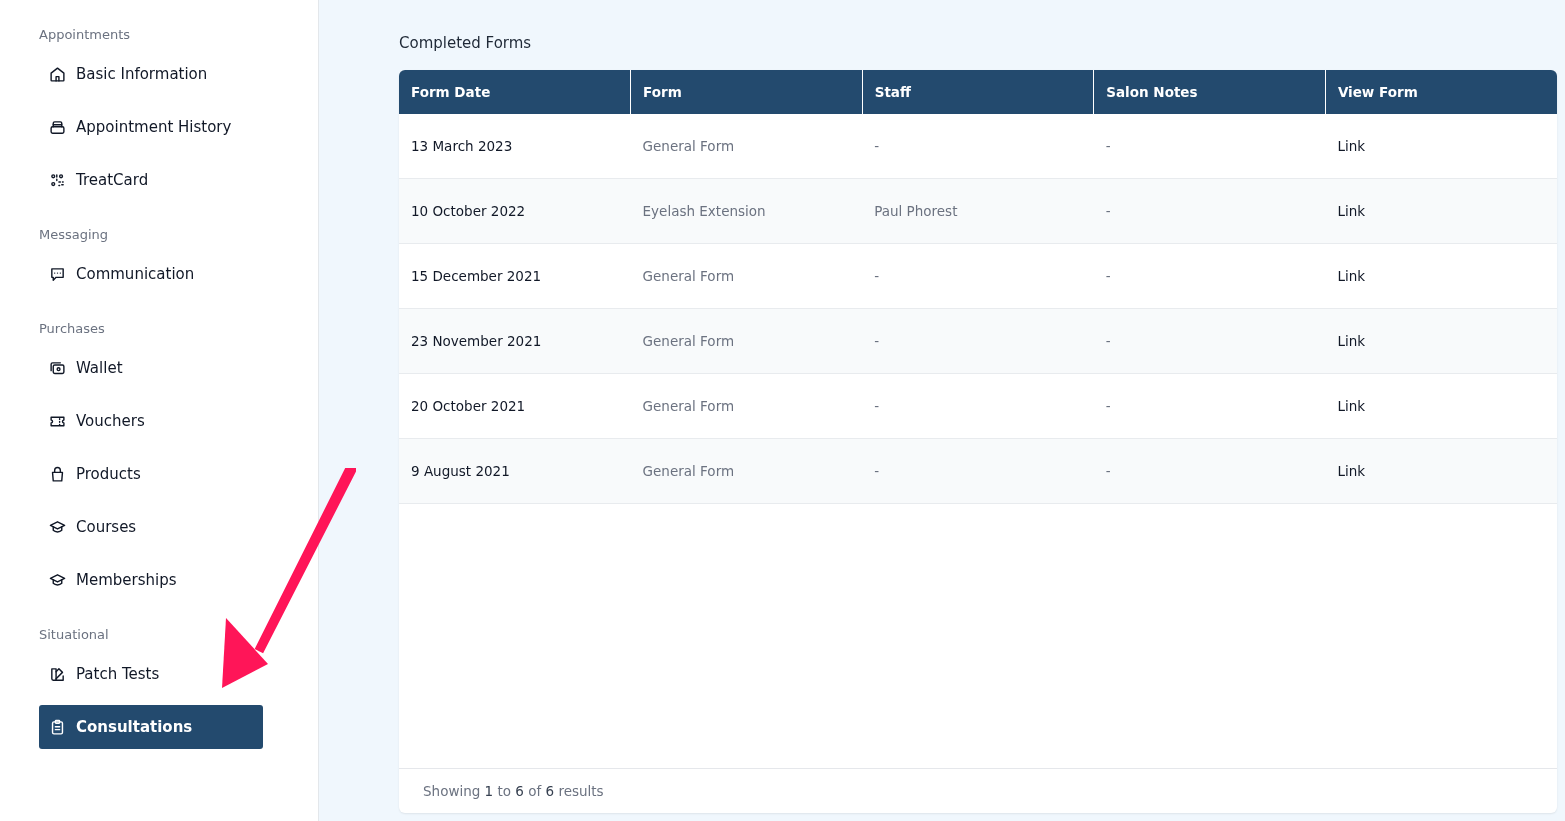 The height and width of the screenshot is (821, 1565). What do you see at coordinates (515, 471) in the screenshot?
I see `table-cell: 9 August 2021` at bounding box center [515, 471].